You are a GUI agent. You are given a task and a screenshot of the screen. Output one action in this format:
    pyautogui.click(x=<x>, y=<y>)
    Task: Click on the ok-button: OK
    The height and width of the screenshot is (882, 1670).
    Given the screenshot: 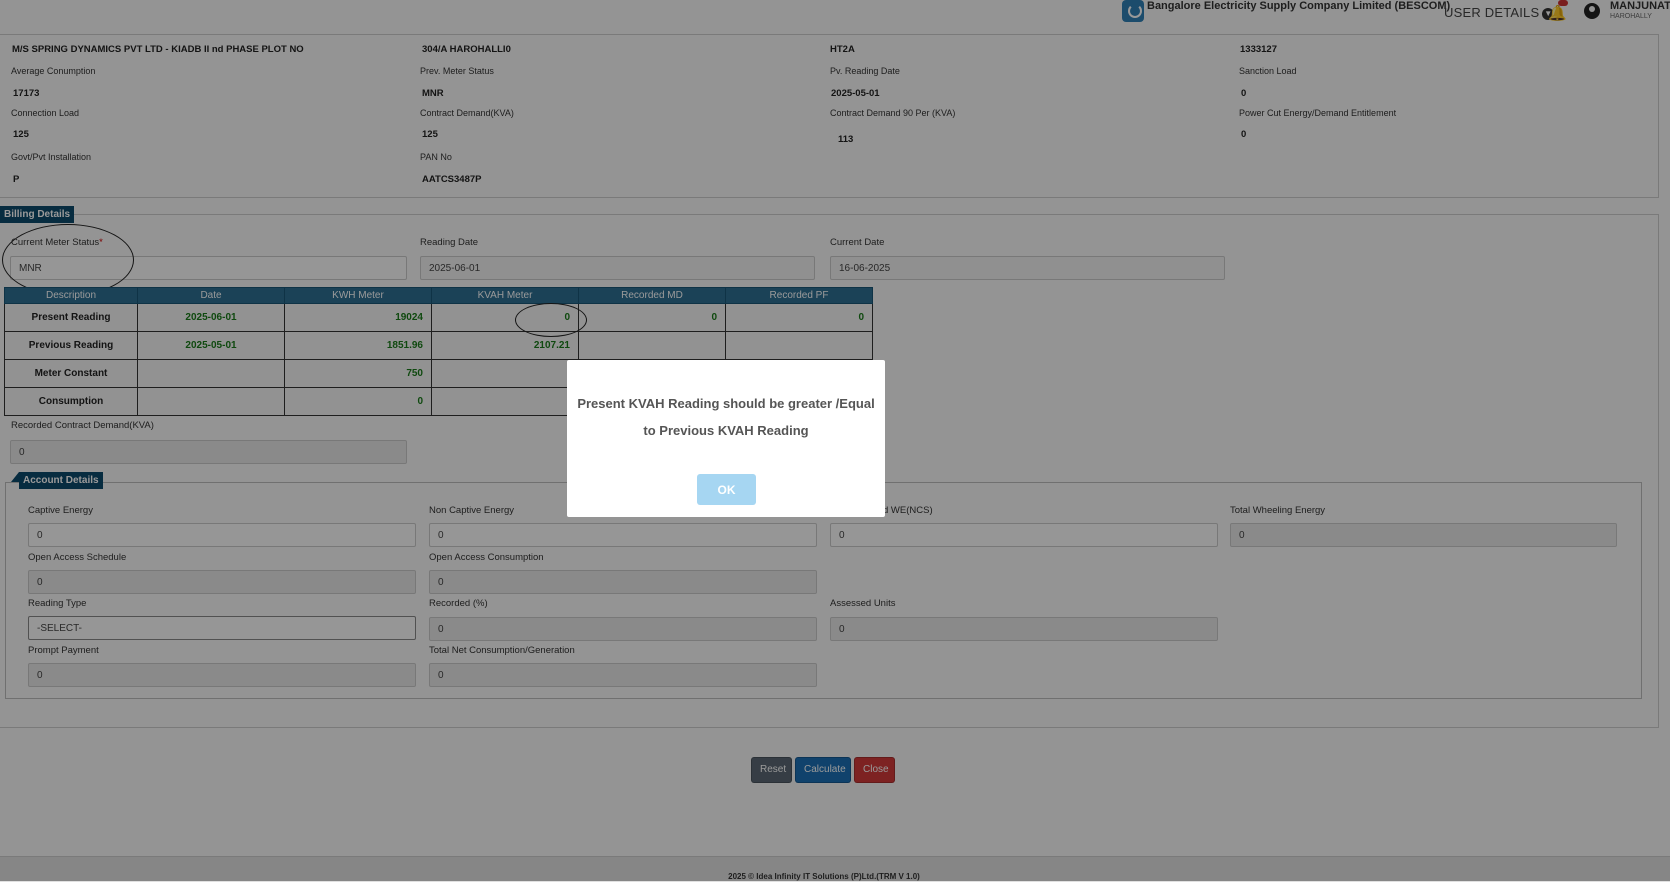 What is the action you would take?
    pyautogui.click(x=726, y=489)
    